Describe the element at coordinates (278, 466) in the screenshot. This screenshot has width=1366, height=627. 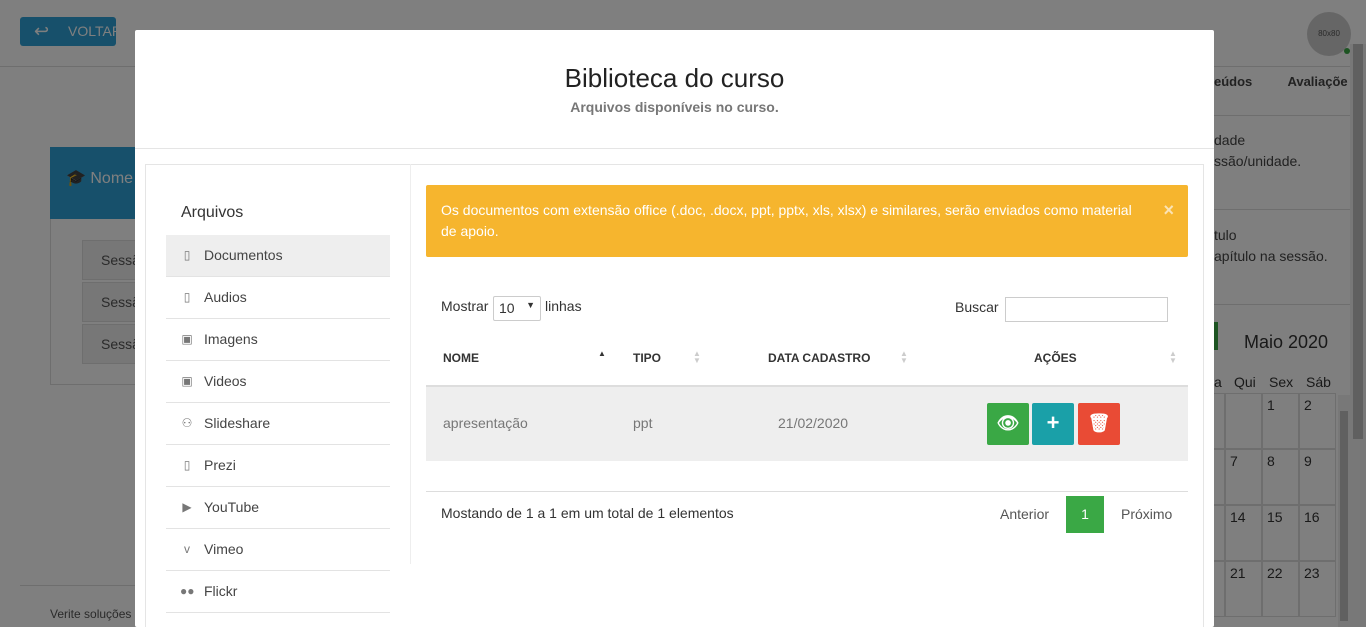
I see `sidebar-item-prezi: ▯ Prezi` at that location.